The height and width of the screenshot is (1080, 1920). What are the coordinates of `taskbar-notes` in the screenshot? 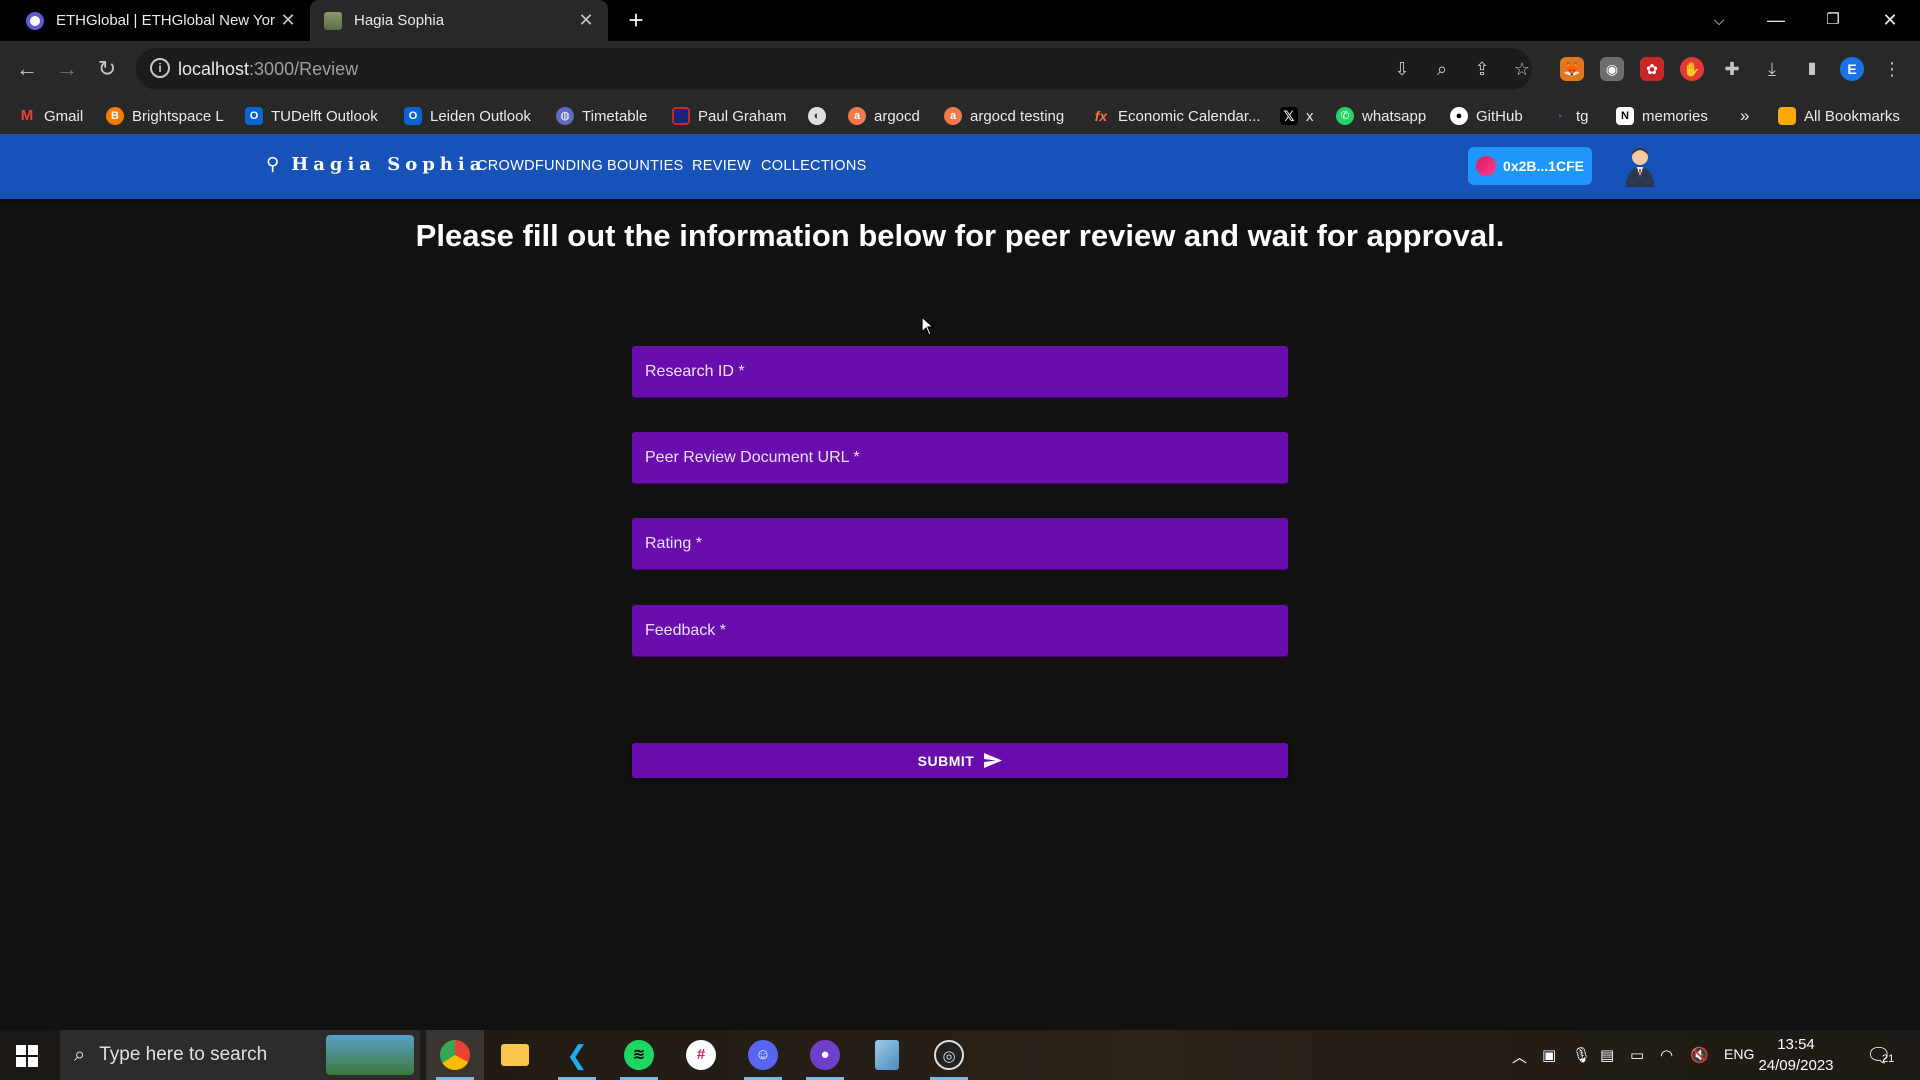 It's located at (887, 1055).